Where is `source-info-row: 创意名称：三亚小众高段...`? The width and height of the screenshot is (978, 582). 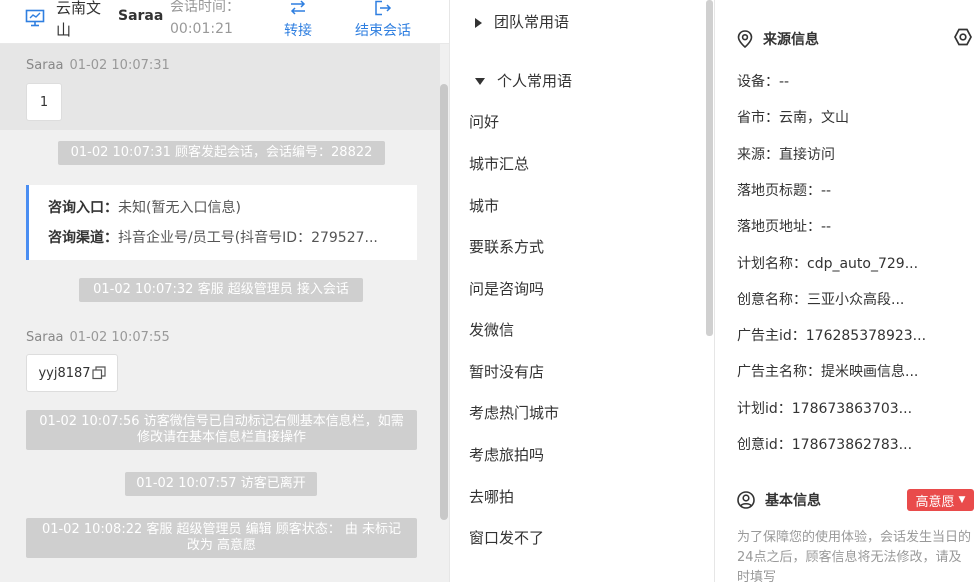
source-info-row: 创意名称：三亚小众高段... is located at coordinates (821, 299).